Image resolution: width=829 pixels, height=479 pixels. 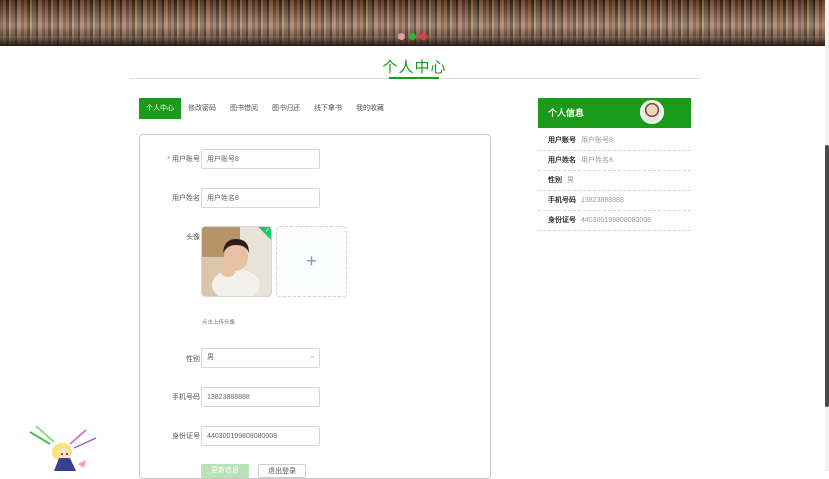 I want to click on info-row-gender: 性别男, so click(x=614, y=181).